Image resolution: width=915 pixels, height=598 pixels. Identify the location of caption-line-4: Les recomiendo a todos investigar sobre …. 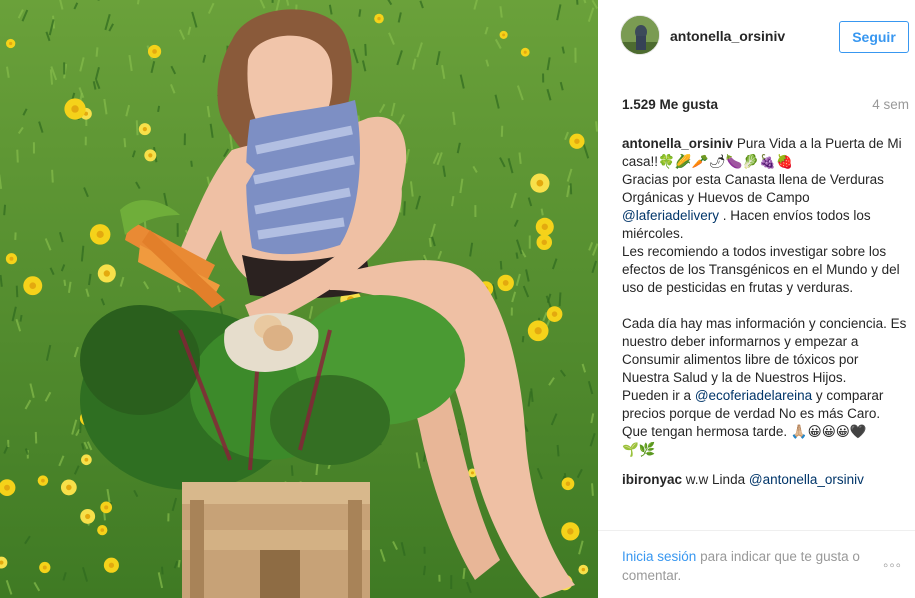
(761, 269).